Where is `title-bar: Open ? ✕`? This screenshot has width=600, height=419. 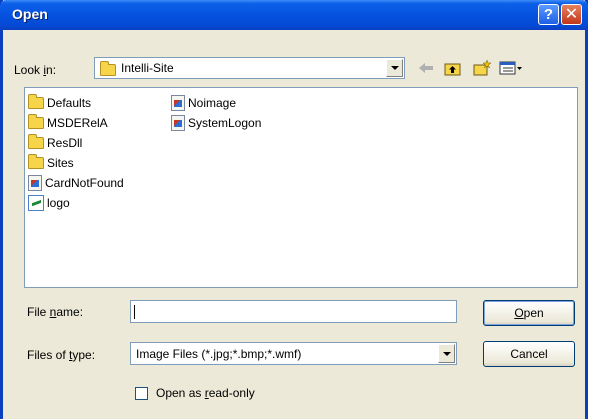 title-bar: Open ? ✕ is located at coordinates (294, 15).